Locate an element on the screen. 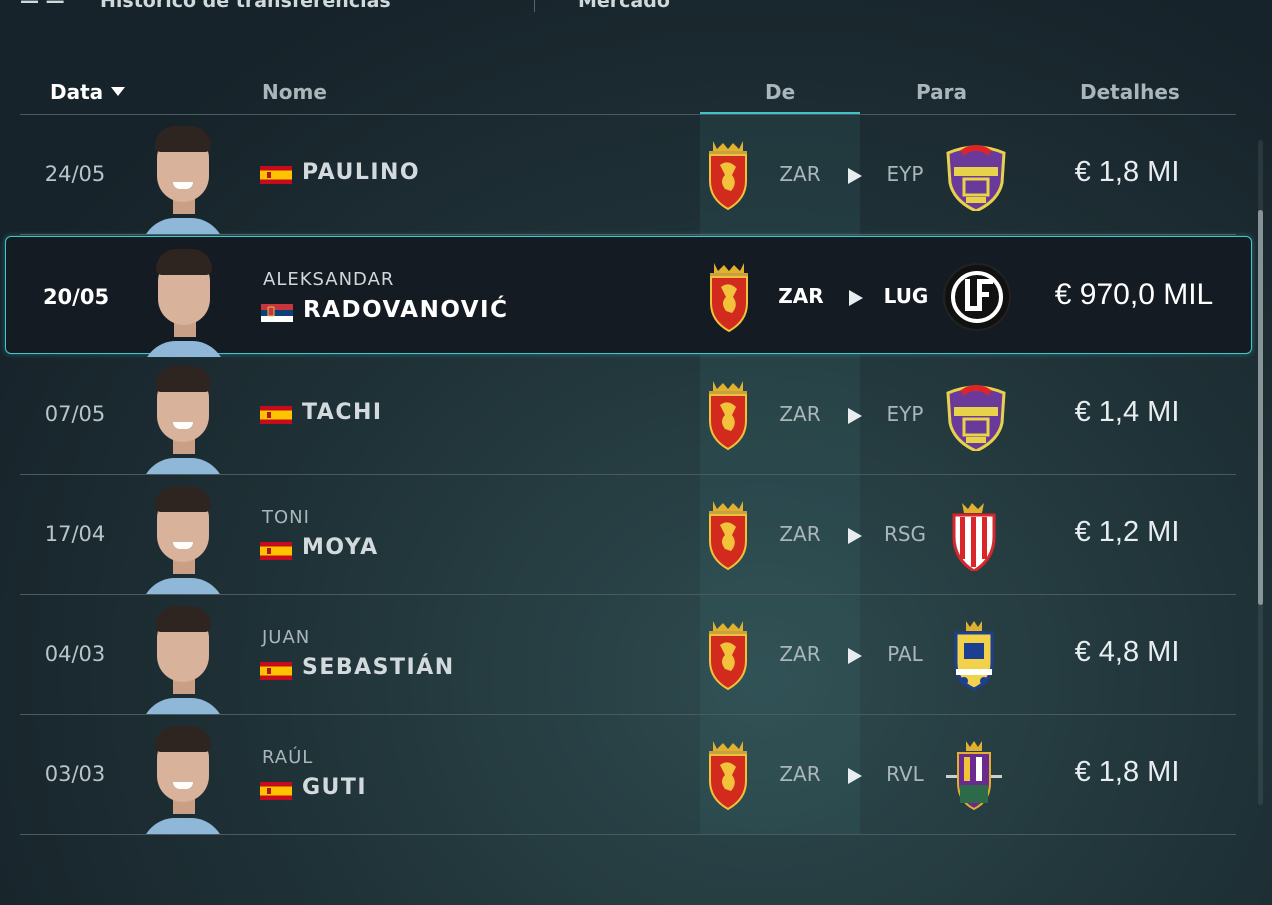 This screenshot has height=905, width=1272. player-last-name: TACHI is located at coordinates (342, 412).